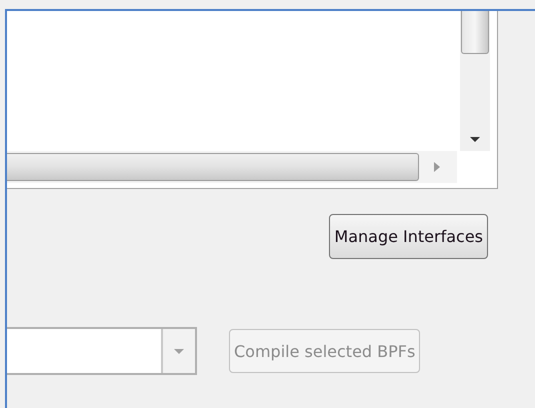 This screenshot has height=408, width=535. I want to click on vertical-scrollbar, so click(475, 81).